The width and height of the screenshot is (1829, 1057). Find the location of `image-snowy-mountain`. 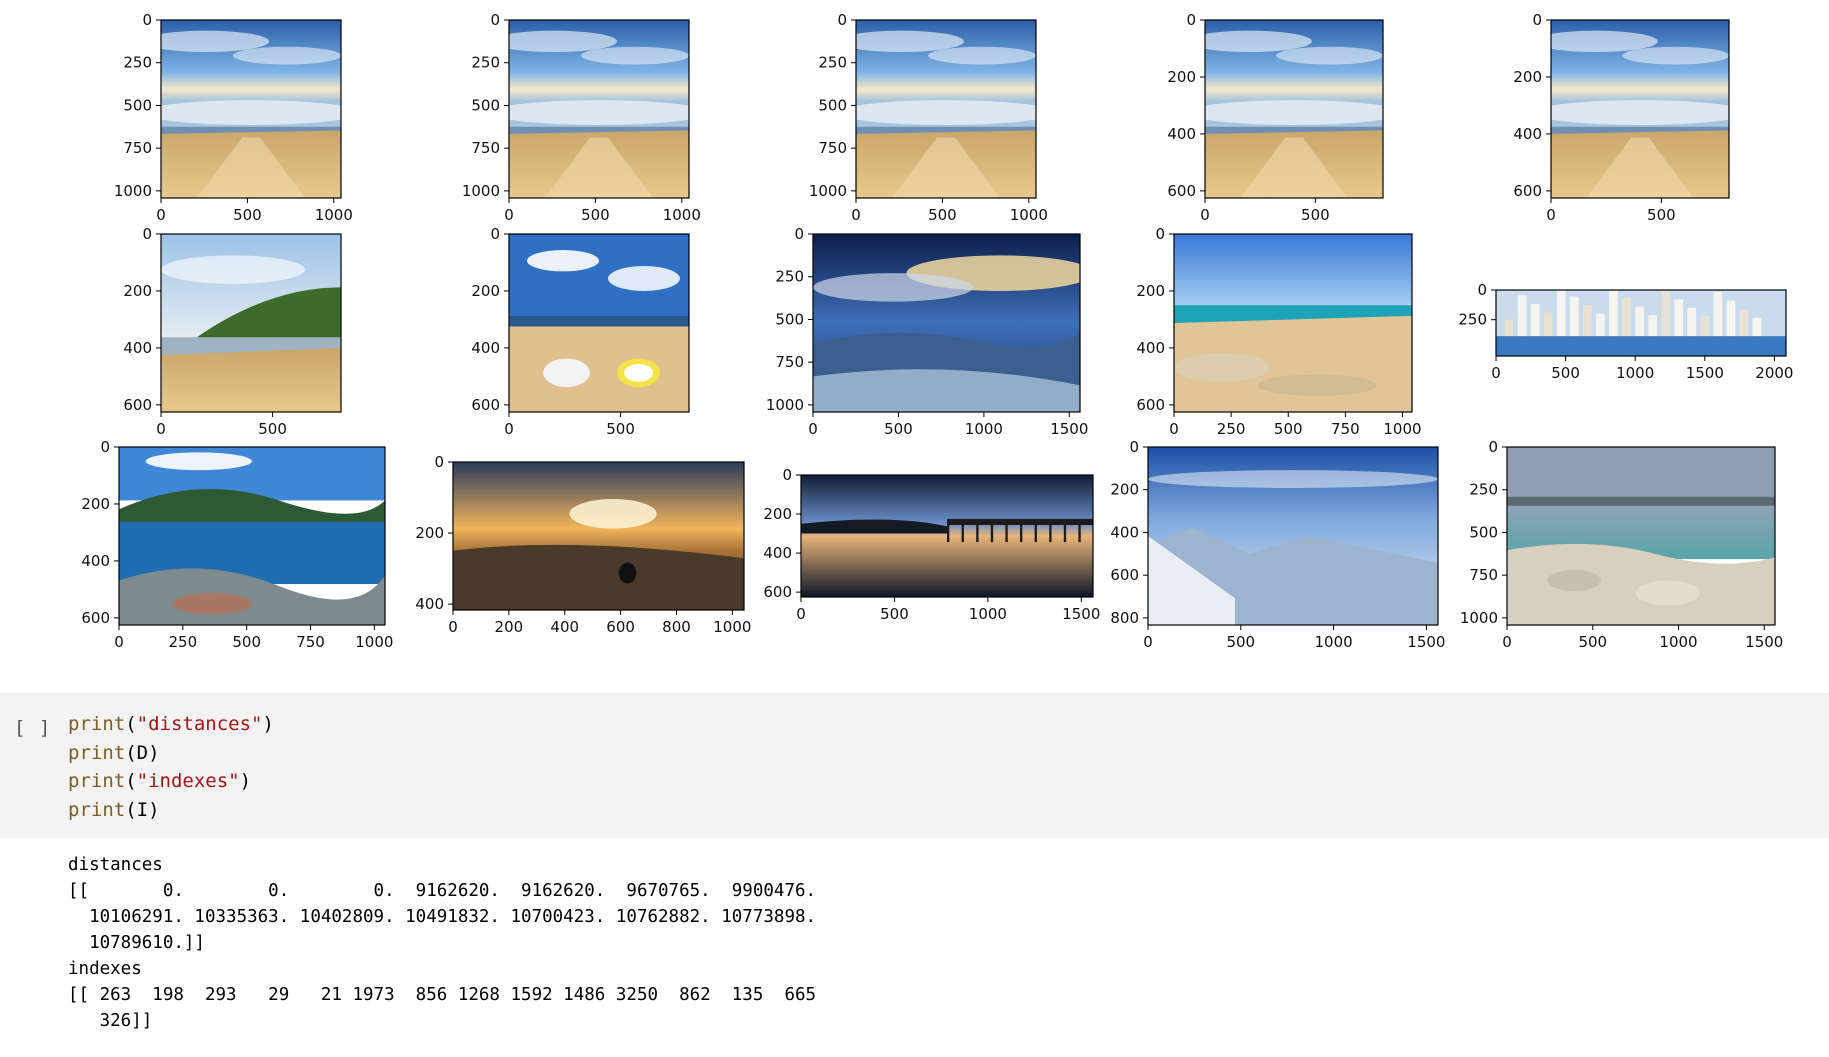

image-snowy-mountain is located at coordinates (1293, 536).